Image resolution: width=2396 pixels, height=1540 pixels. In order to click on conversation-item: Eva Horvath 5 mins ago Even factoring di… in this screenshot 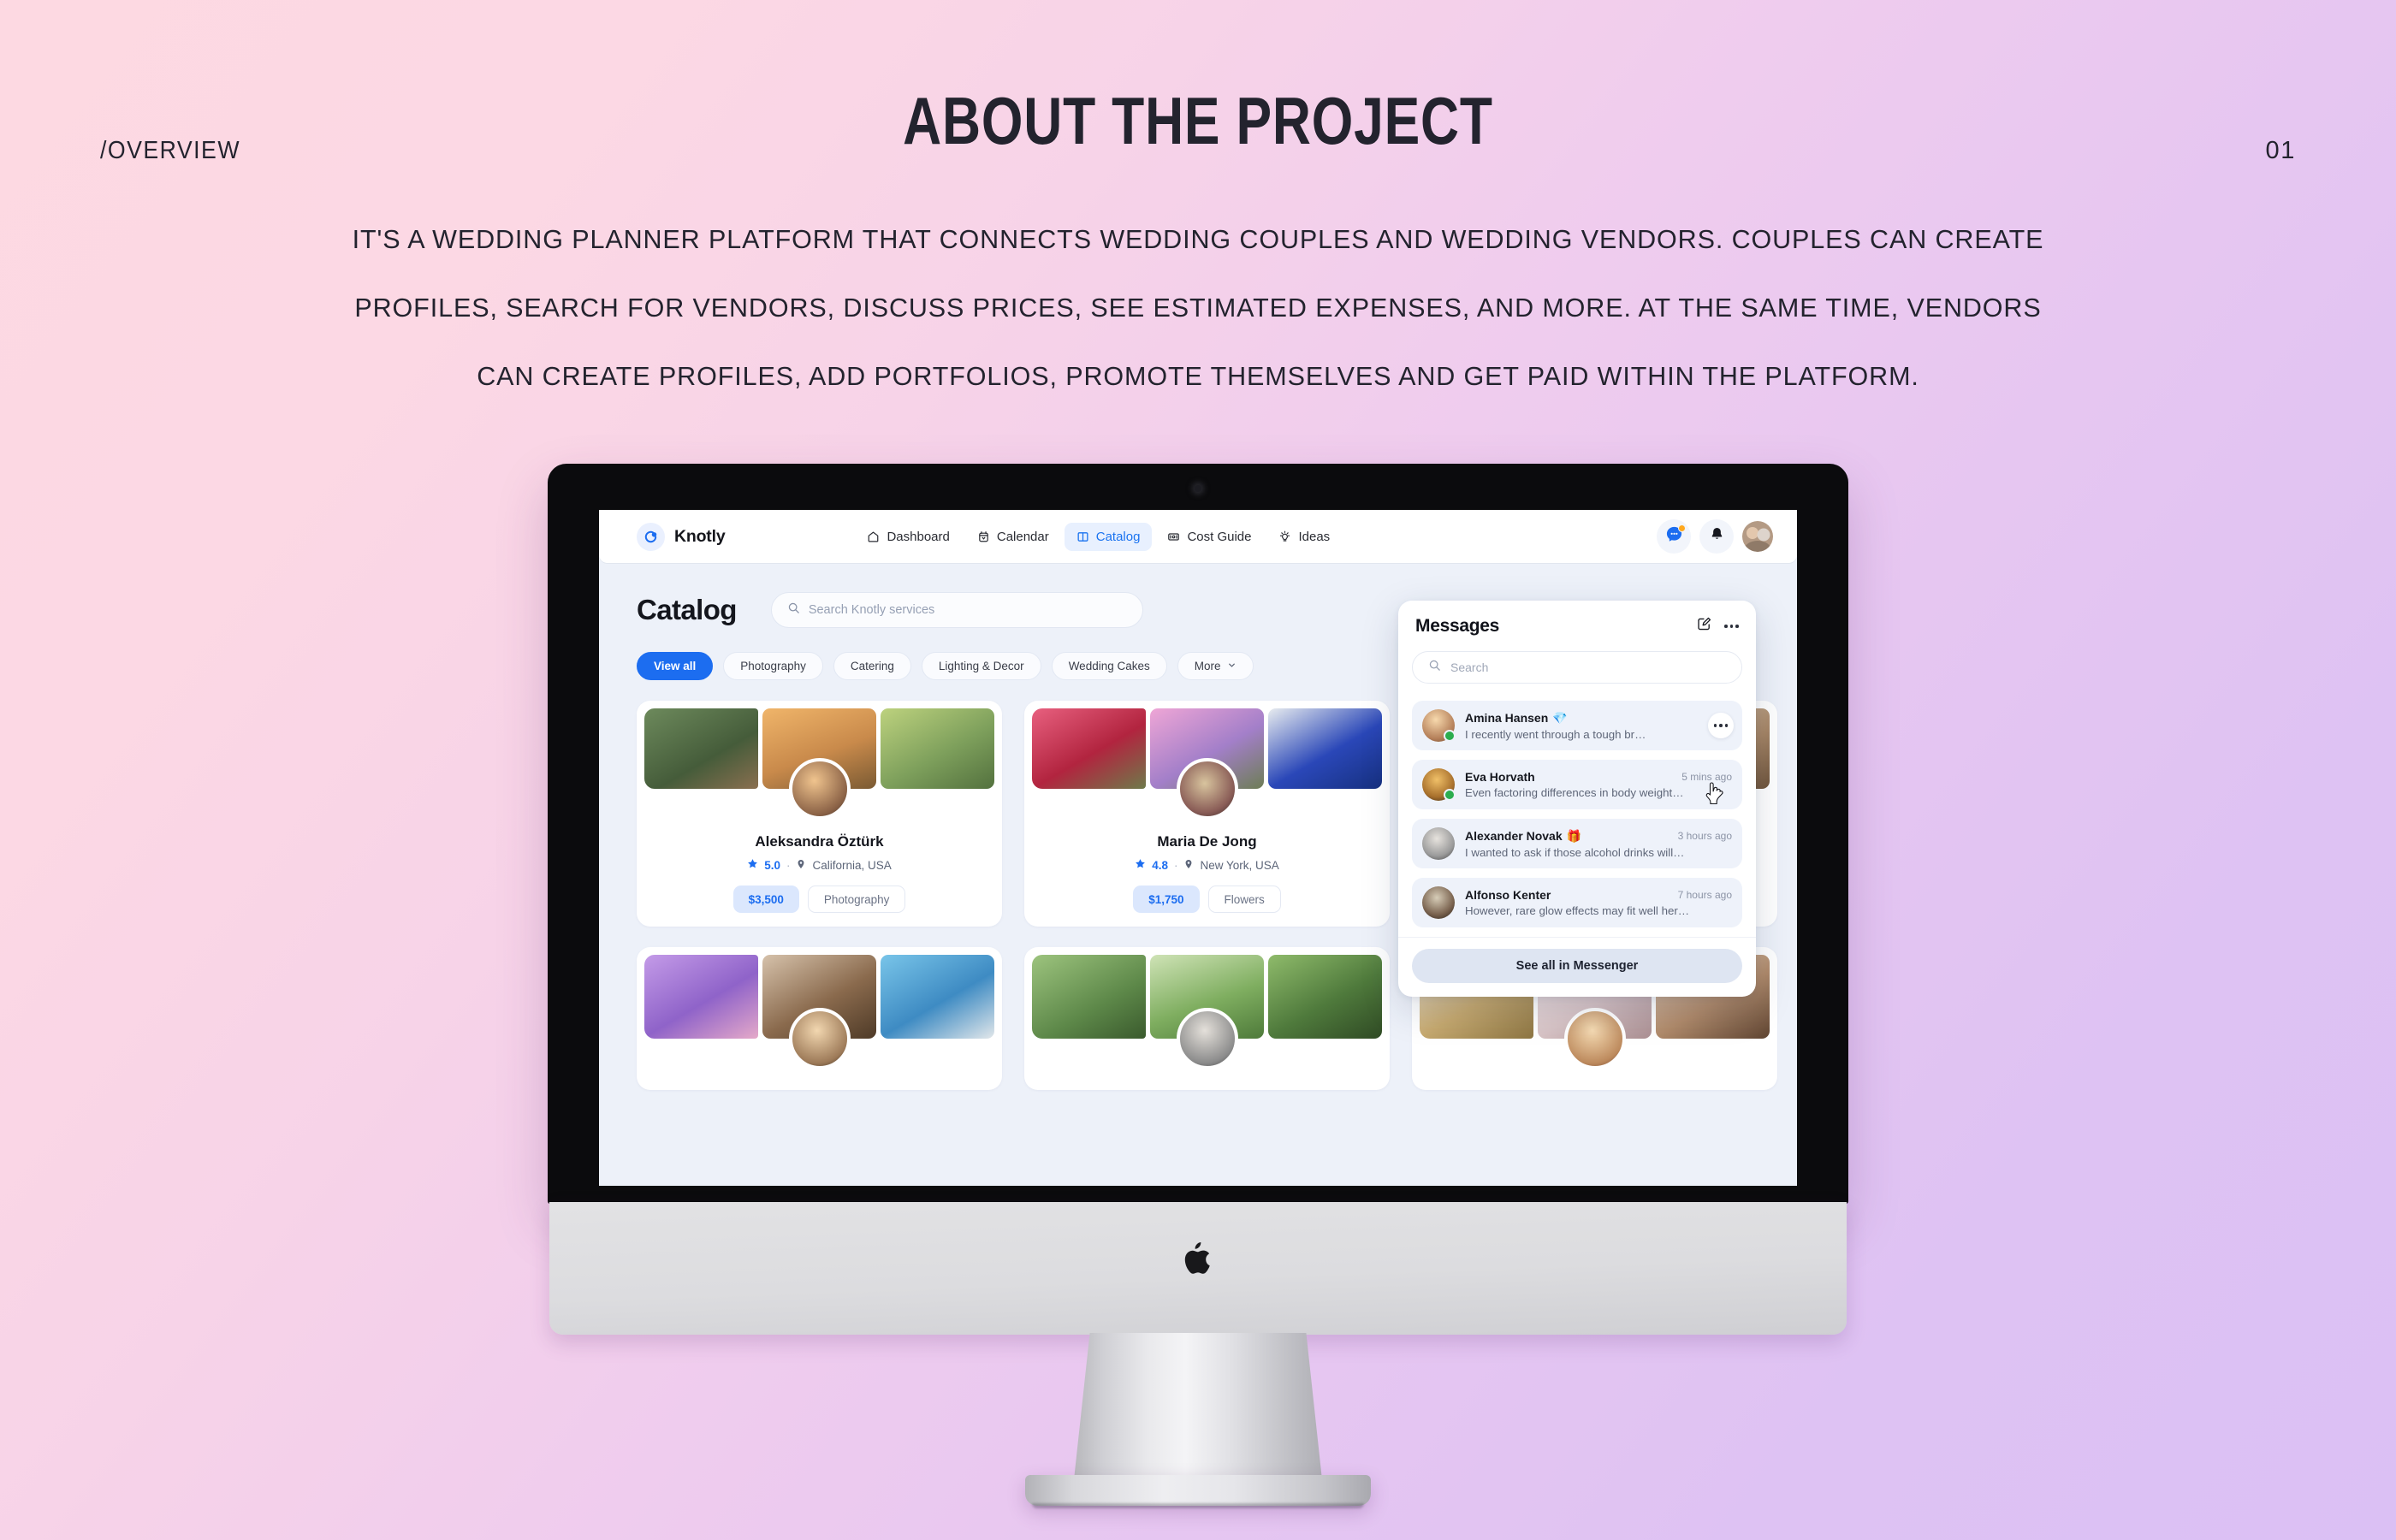, I will do `click(1577, 784)`.